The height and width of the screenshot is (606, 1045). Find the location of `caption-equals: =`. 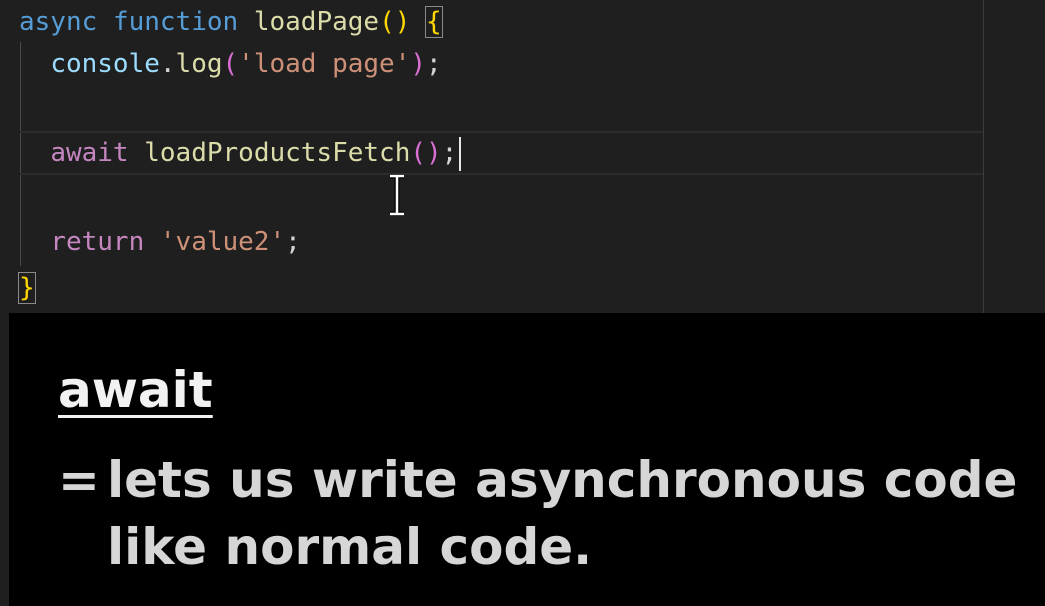

caption-equals: = is located at coordinates (79, 480).